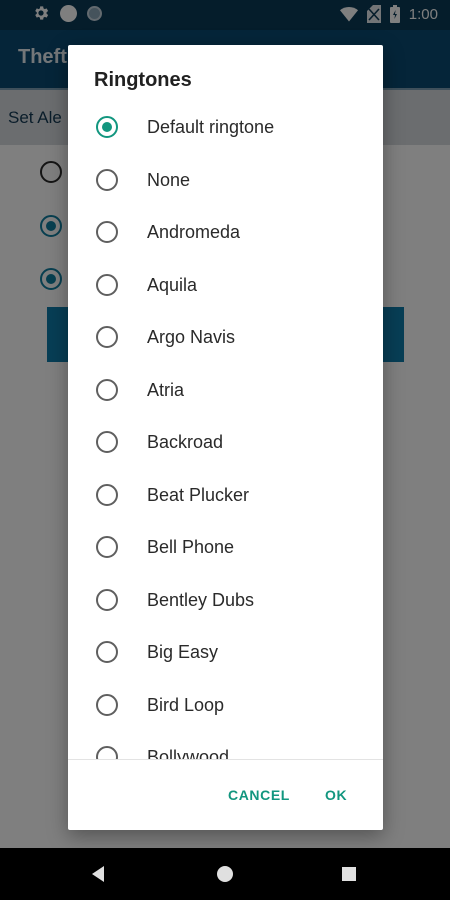 Image resolution: width=450 pixels, height=900 pixels. I want to click on ringtone-option: Backroad, so click(225, 443).